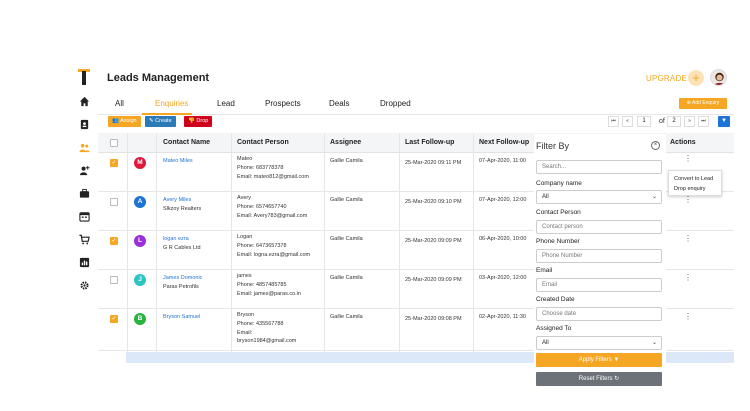  Describe the element at coordinates (553, 146) in the screenshot. I see `filter-title: Filter By` at that location.